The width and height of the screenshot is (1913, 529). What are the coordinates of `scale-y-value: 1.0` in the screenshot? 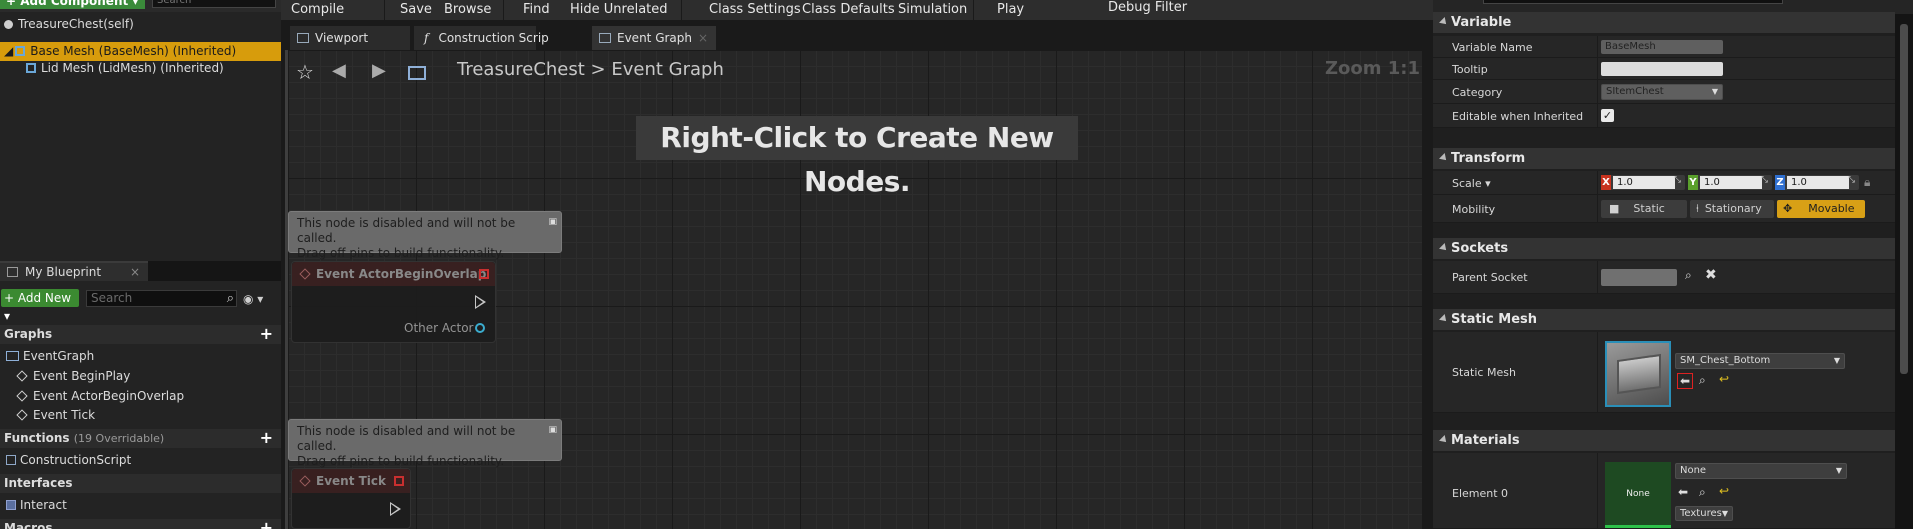 It's located at (1731, 182).